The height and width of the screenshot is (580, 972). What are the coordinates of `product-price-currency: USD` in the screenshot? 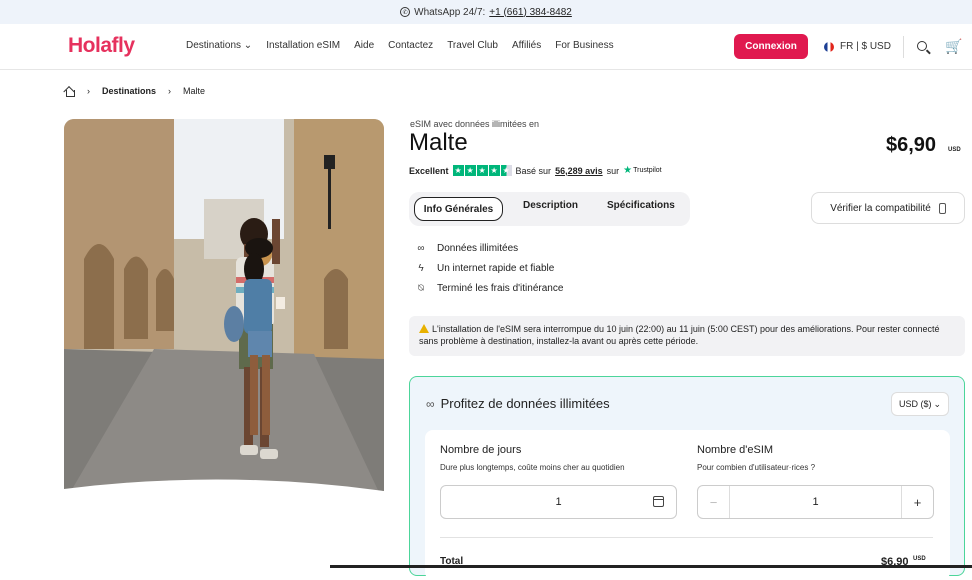 It's located at (954, 150).